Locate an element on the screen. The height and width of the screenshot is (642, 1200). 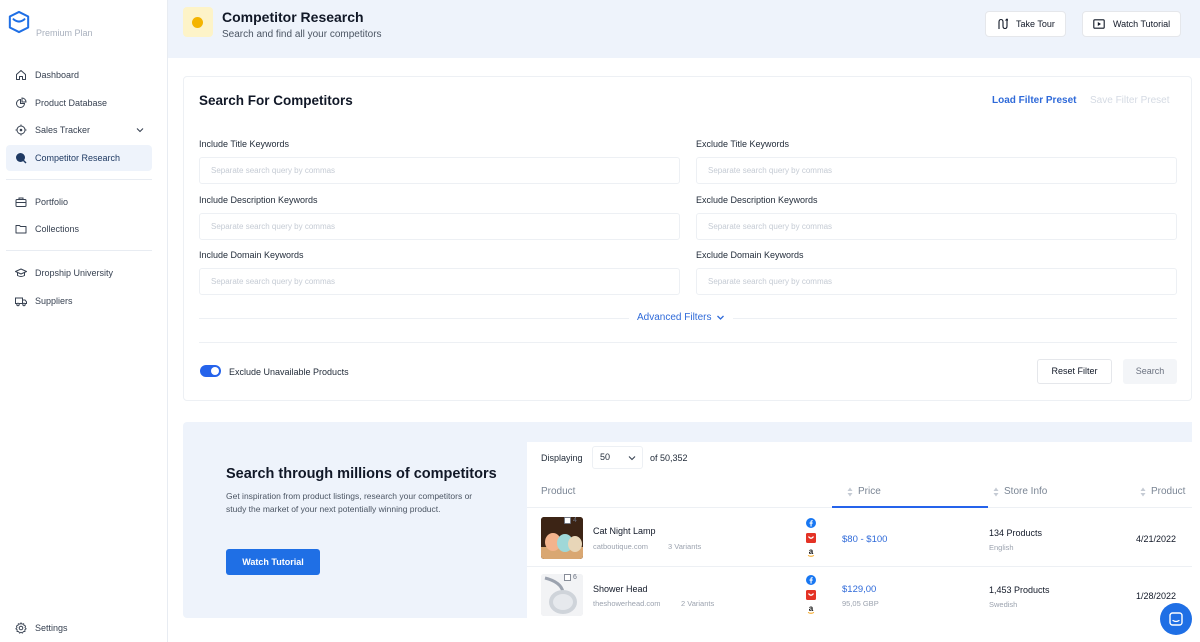
video-play-icon is located at coordinates (1099, 24).